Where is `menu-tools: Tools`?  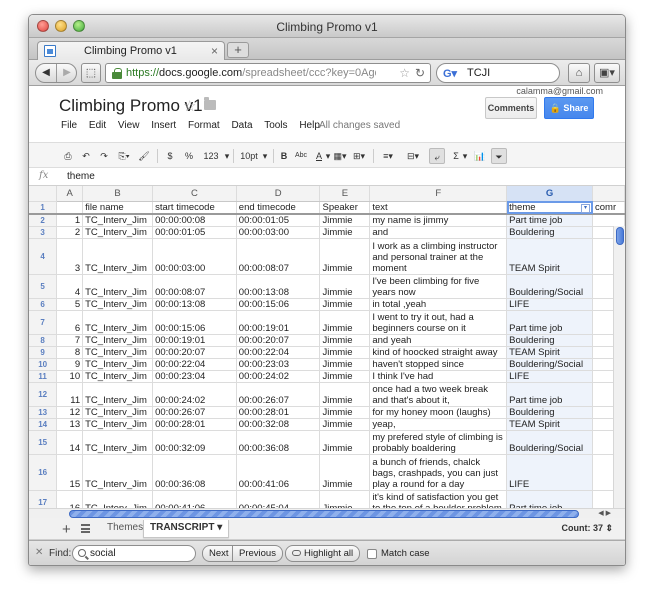 menu-tools: Tools is located at coordinates (275, 125).